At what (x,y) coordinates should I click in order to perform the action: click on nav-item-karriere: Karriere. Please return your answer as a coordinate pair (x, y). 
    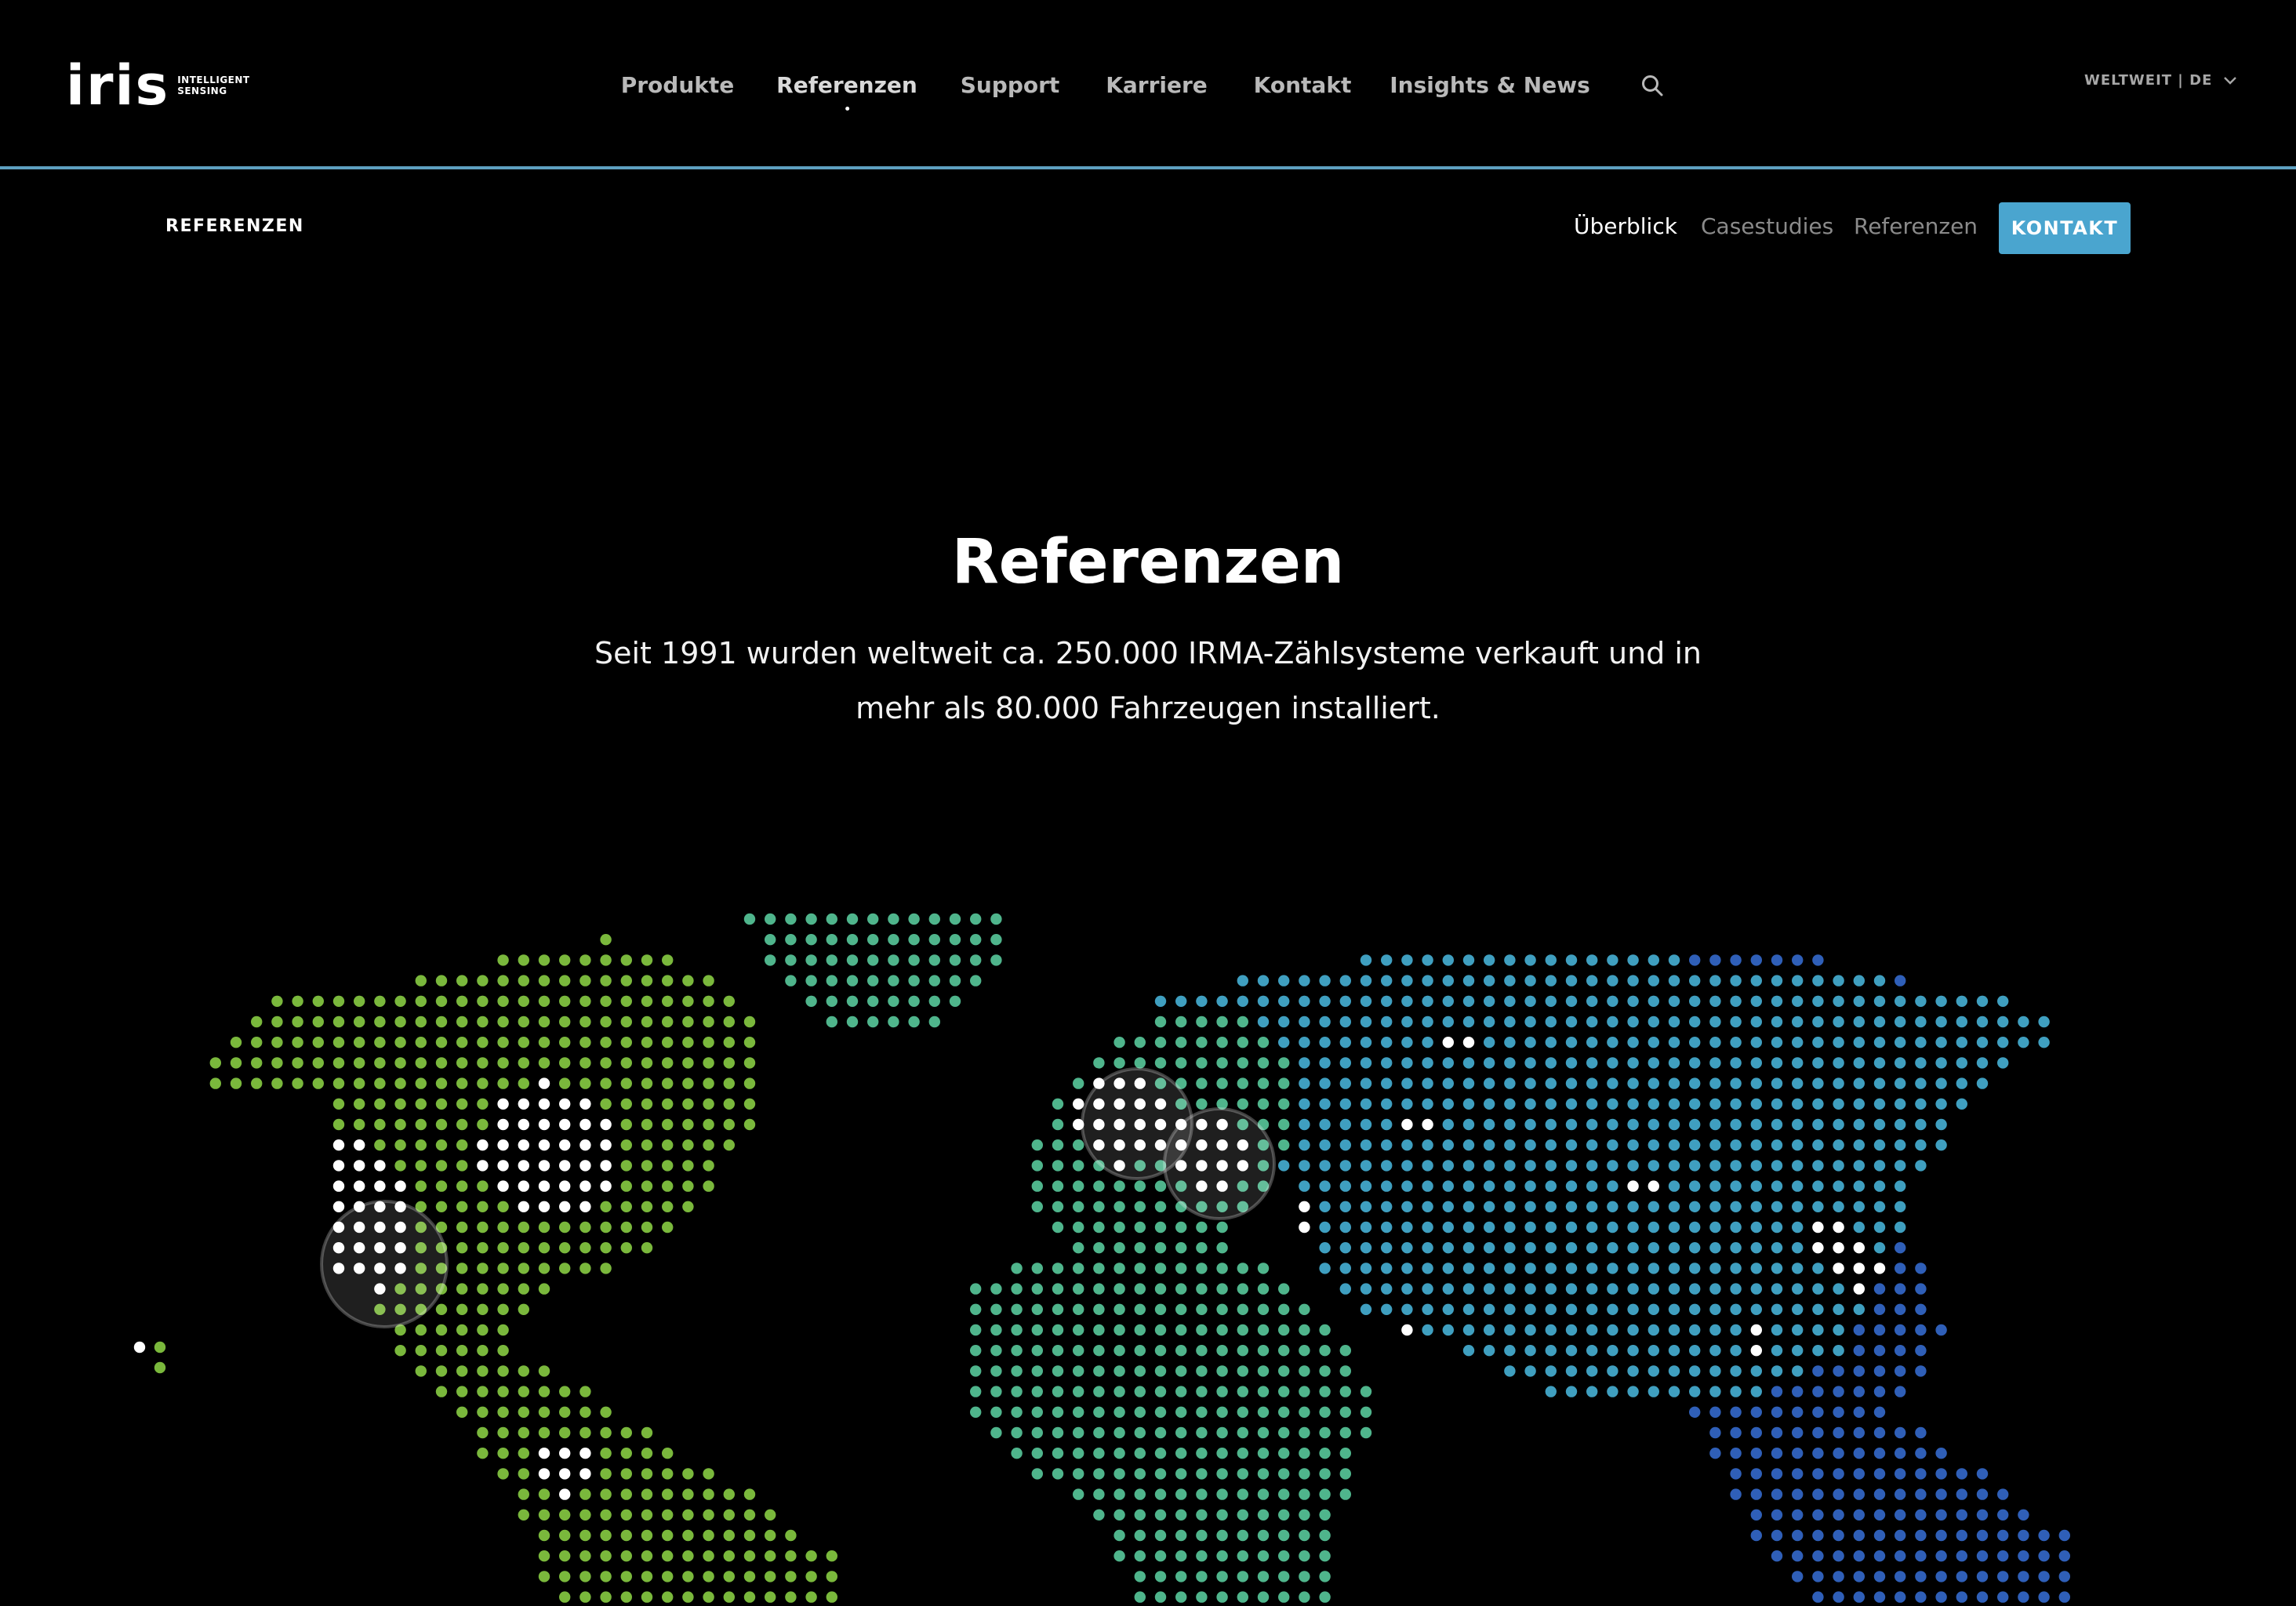
    Looking at the image, I should click on (1157, 85).